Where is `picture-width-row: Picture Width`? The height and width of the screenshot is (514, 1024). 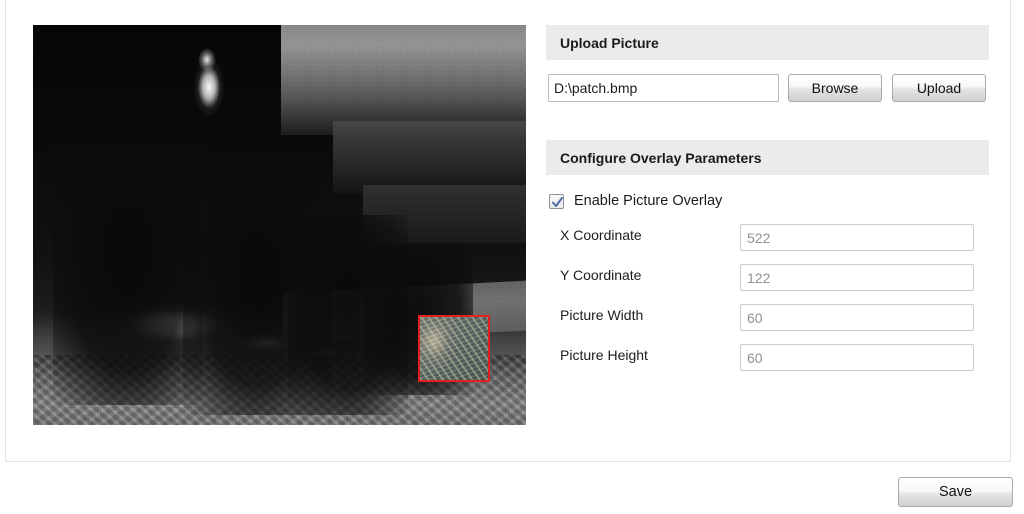 picture-width-row: Picture Width is located at coordinates (767, 317).